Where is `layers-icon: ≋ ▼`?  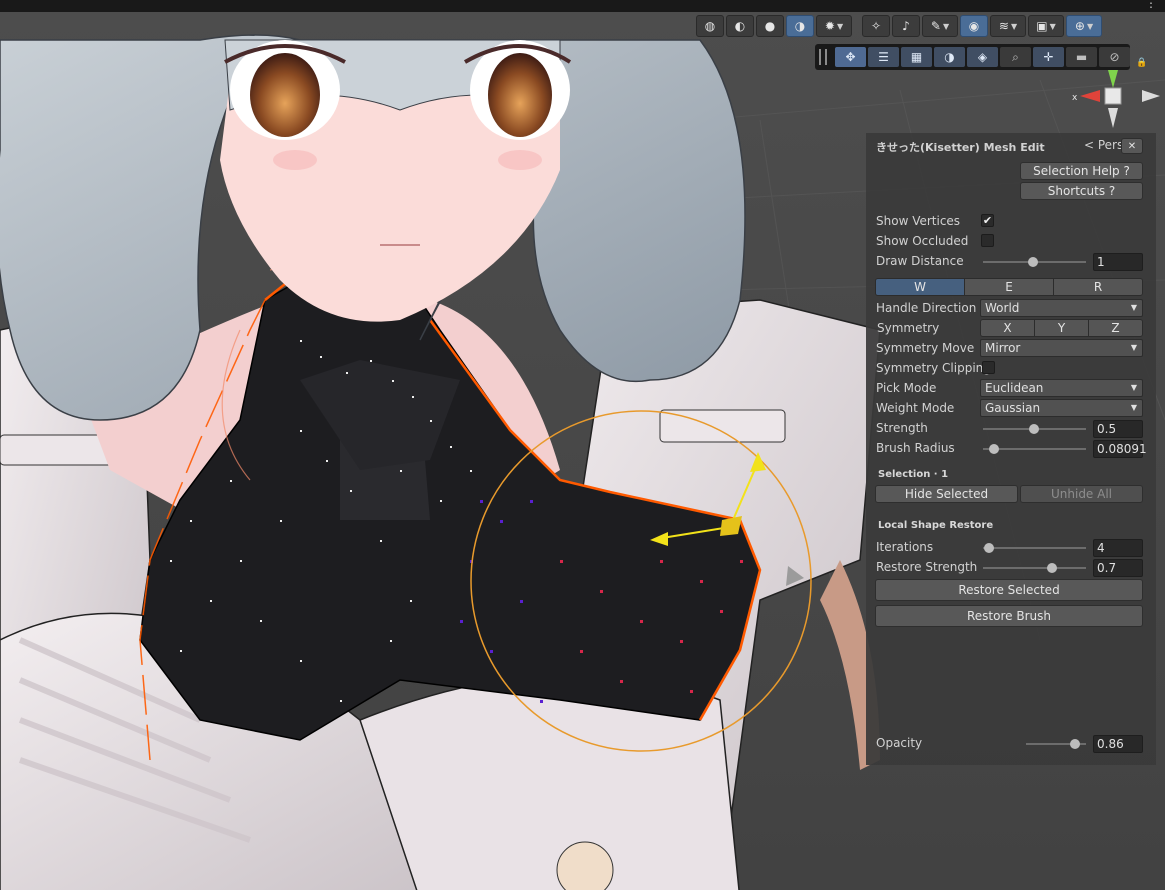 layers-icon: ≋ ▼ is located at coordinates (1008, 26).